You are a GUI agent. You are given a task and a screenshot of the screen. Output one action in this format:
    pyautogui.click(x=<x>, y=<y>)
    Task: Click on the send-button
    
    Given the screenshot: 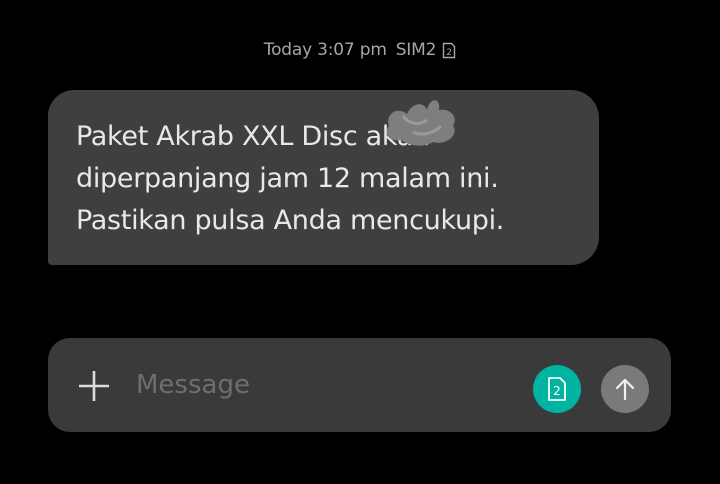 What is the action you would take?
    pyautogui.click(x=625, y=389)
    